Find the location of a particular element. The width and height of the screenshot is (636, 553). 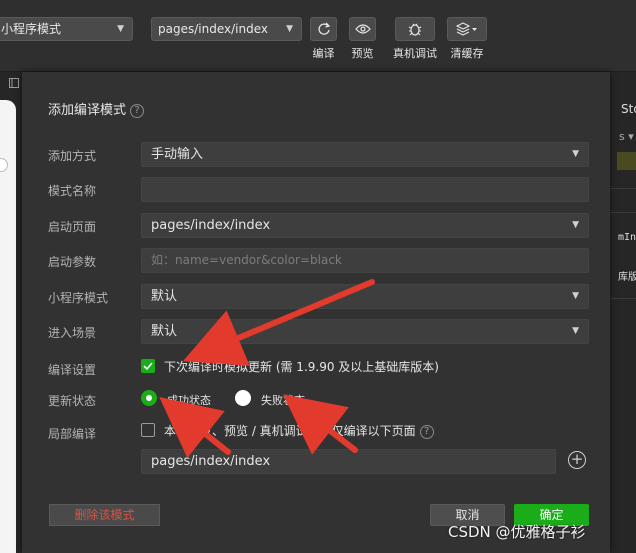

start-page-label: 启动页面 is located at coordinates (72, 227).